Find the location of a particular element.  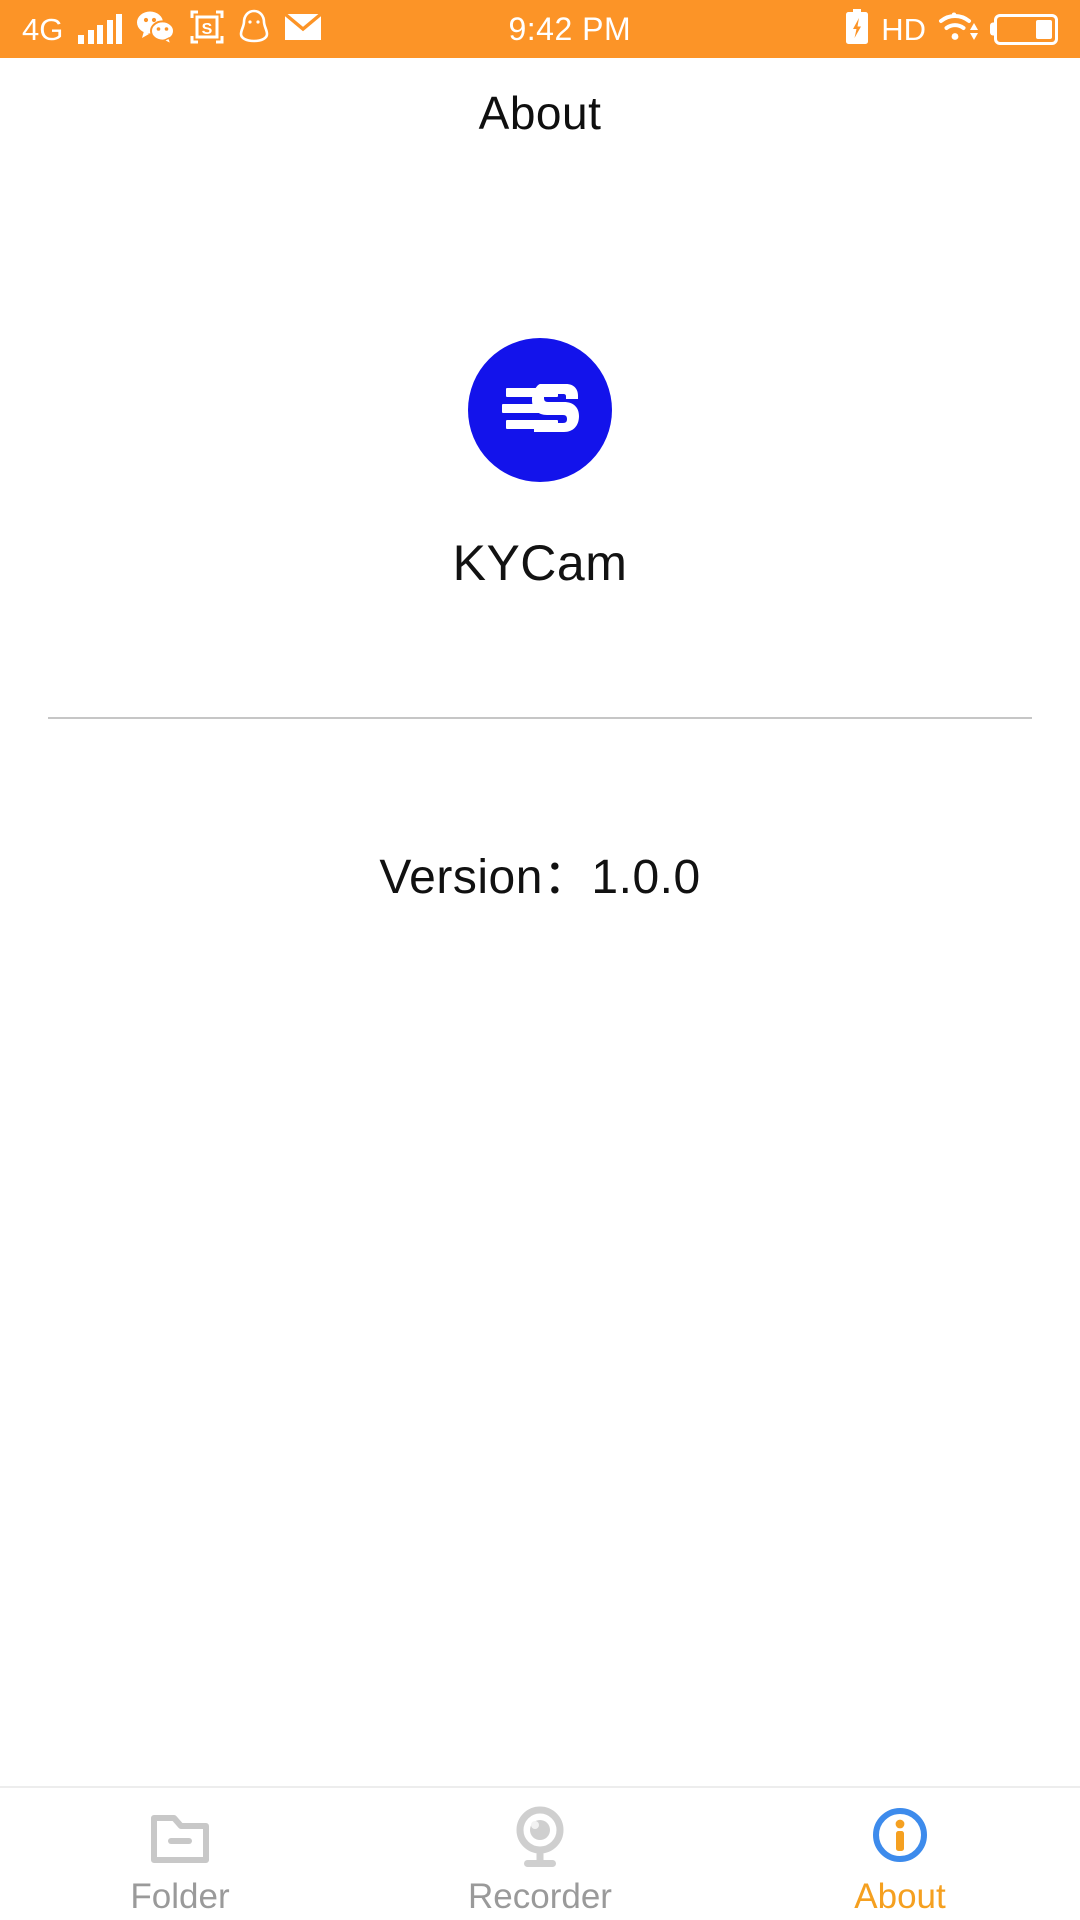

mail-icon is located at coordinates (303, 29).